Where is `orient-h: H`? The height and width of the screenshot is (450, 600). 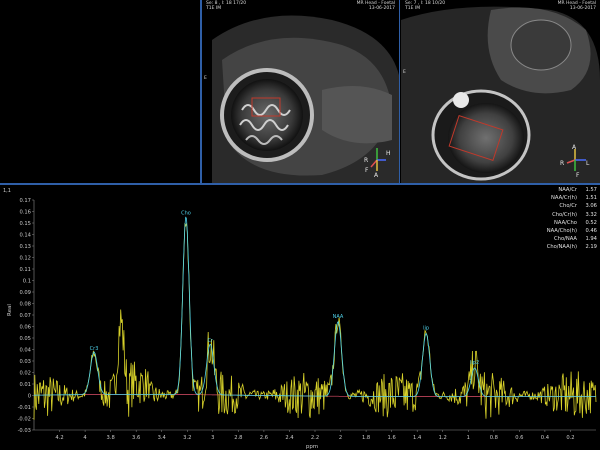 orient-h: H is located at coordinates (388, 153).